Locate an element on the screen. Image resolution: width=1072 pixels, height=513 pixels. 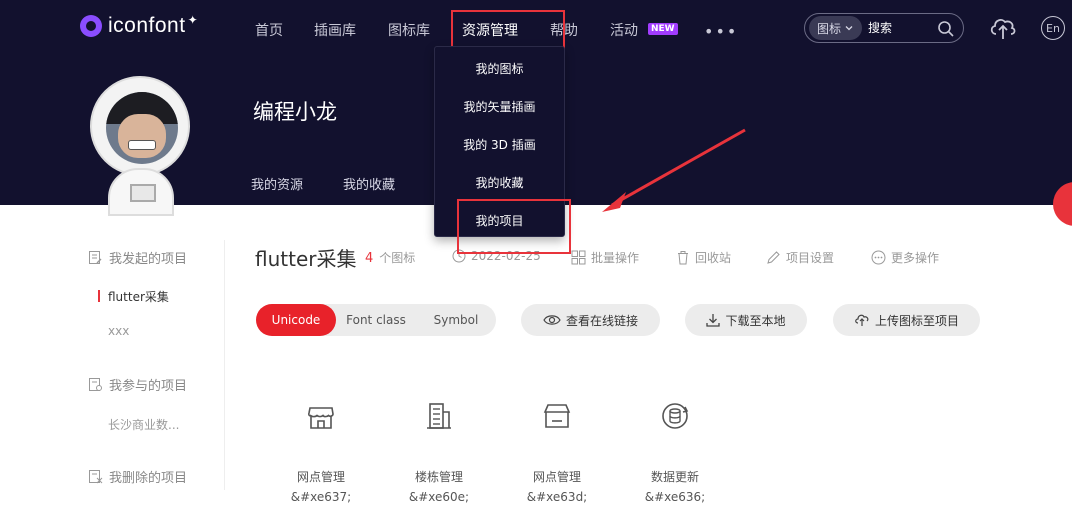
project-title: flutter采集 is located at coordinates (306, 259).